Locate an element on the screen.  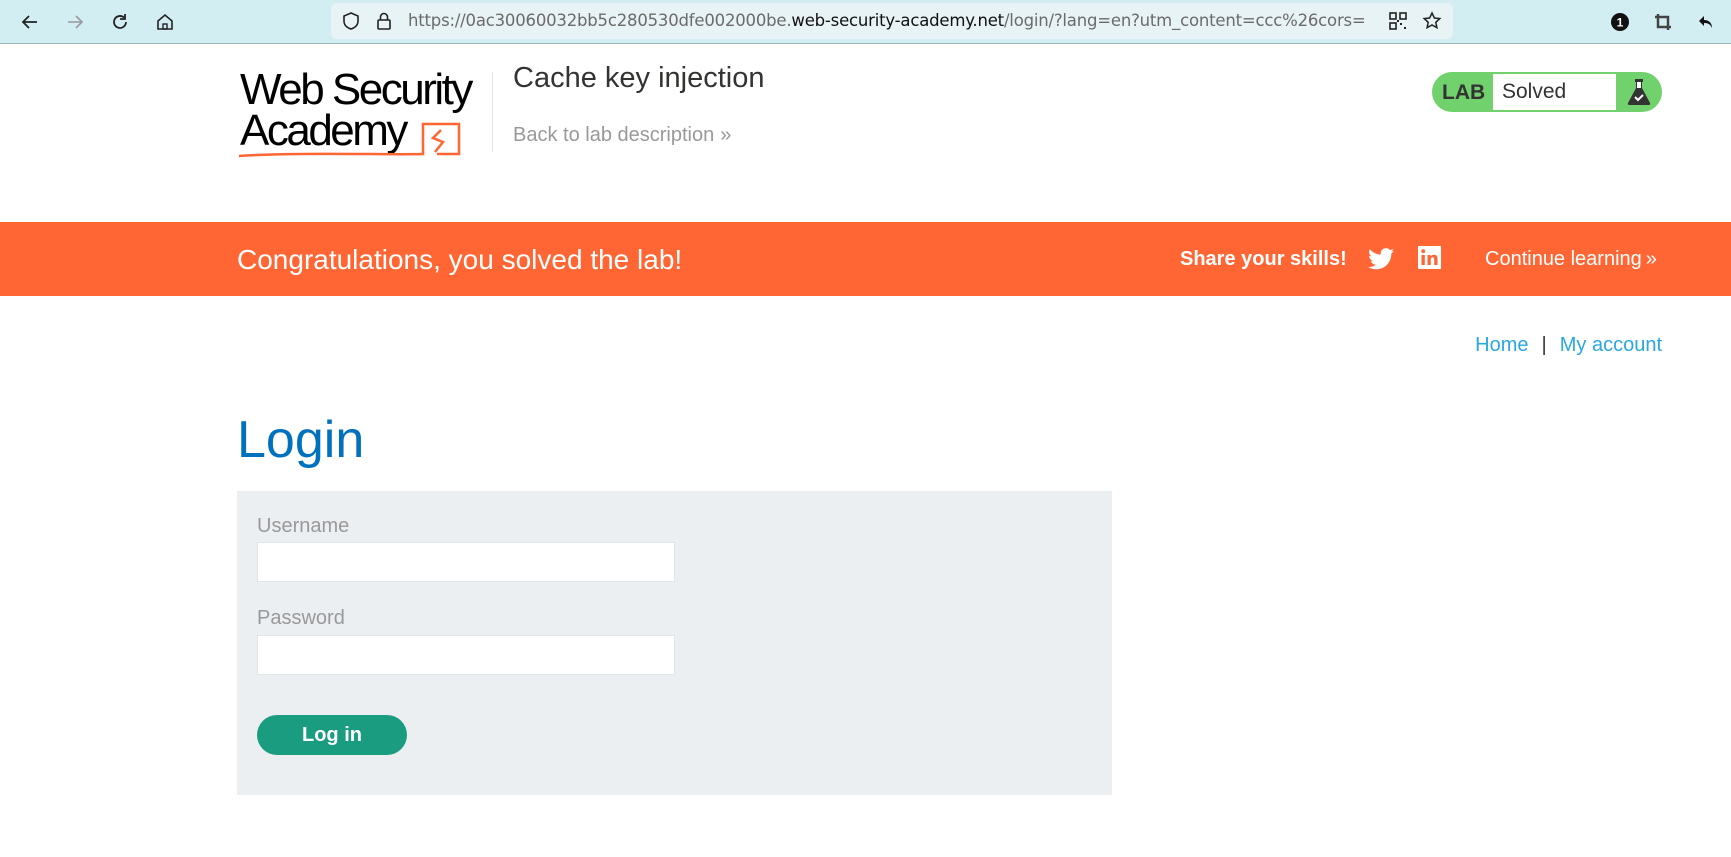
lab-status-badge: LAB Solved is located at coordinates (1547, 92).